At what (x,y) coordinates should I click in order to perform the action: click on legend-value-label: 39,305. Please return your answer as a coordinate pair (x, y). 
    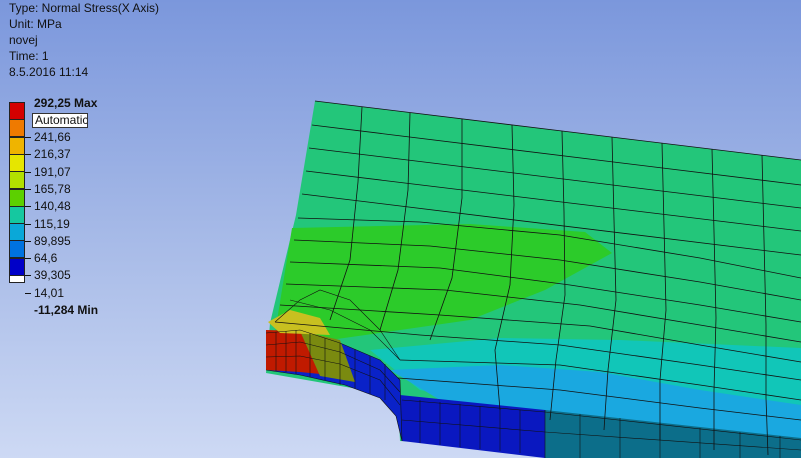
    Looking at the image, I should click on (52, 275).